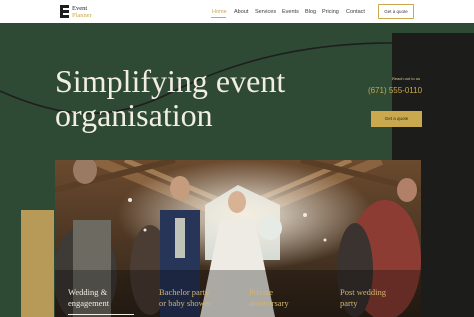 The height and width of the screenshot is (317, 474). I want to click on nav-item-events: Events, so click(290, 13).